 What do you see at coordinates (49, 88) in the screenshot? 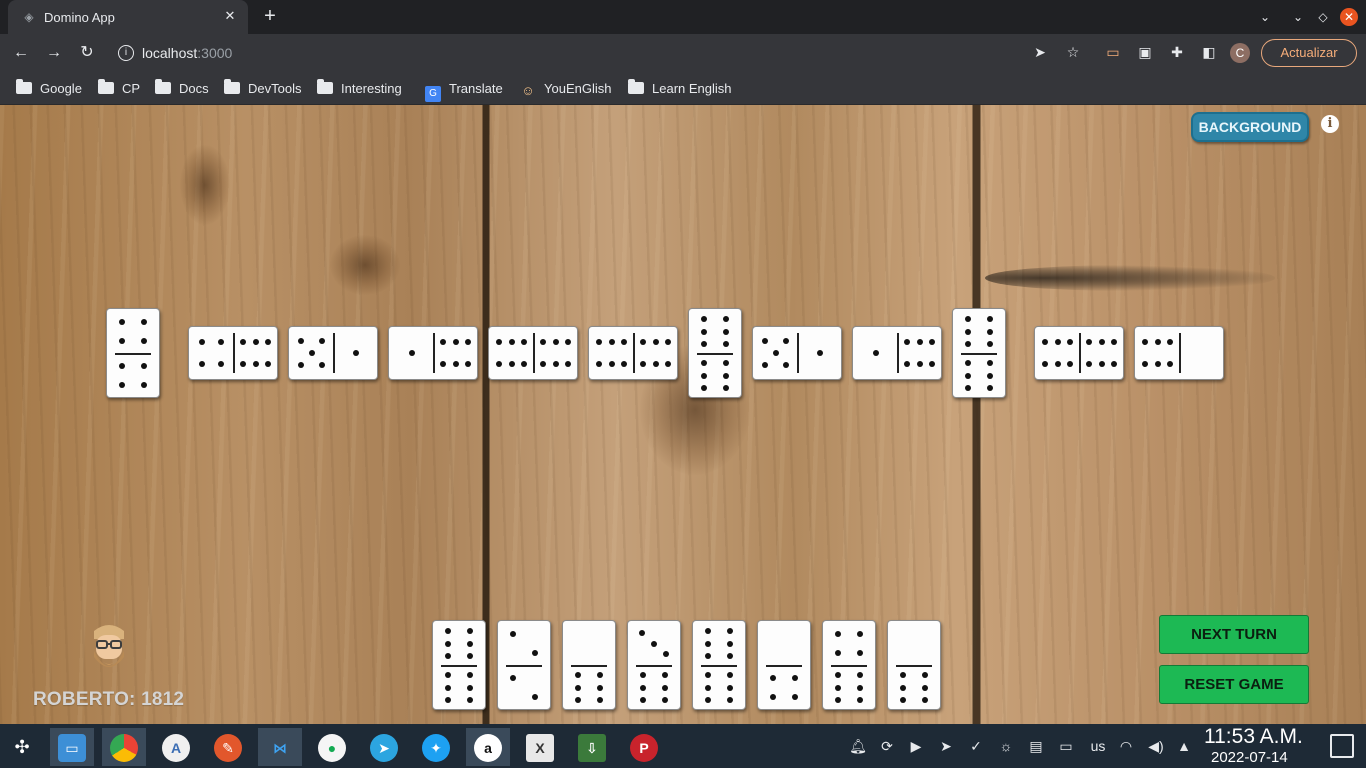
I see `bookmark-google: Google` at bounding box center [49, 88].